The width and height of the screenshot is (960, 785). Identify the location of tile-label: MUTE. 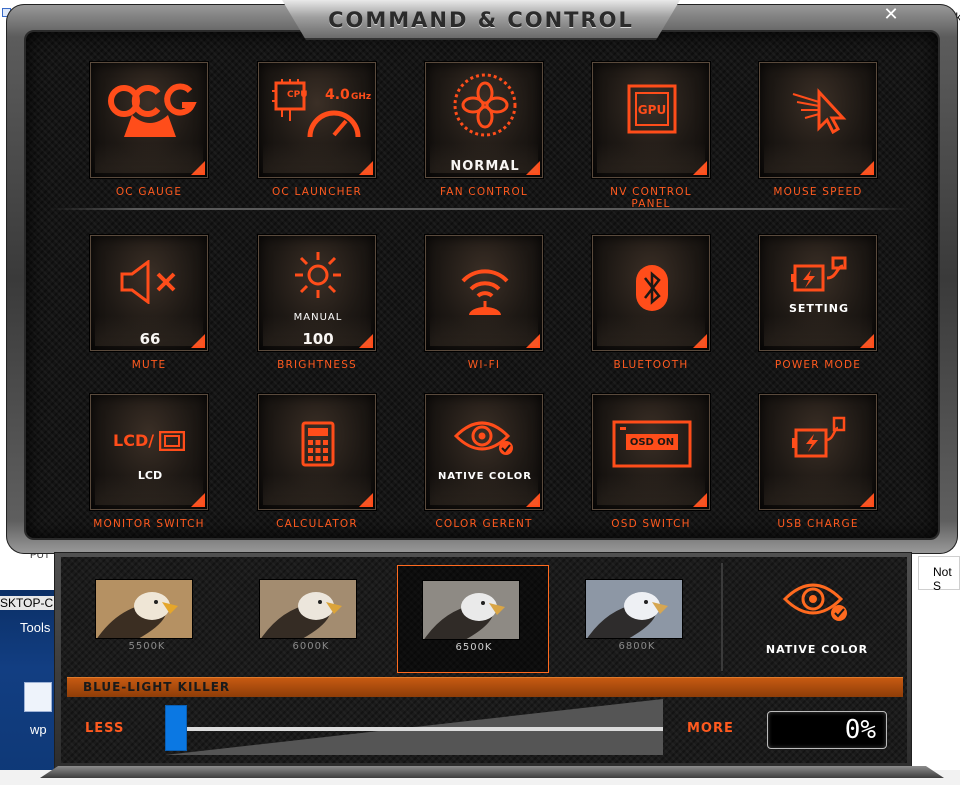
(149, 365).